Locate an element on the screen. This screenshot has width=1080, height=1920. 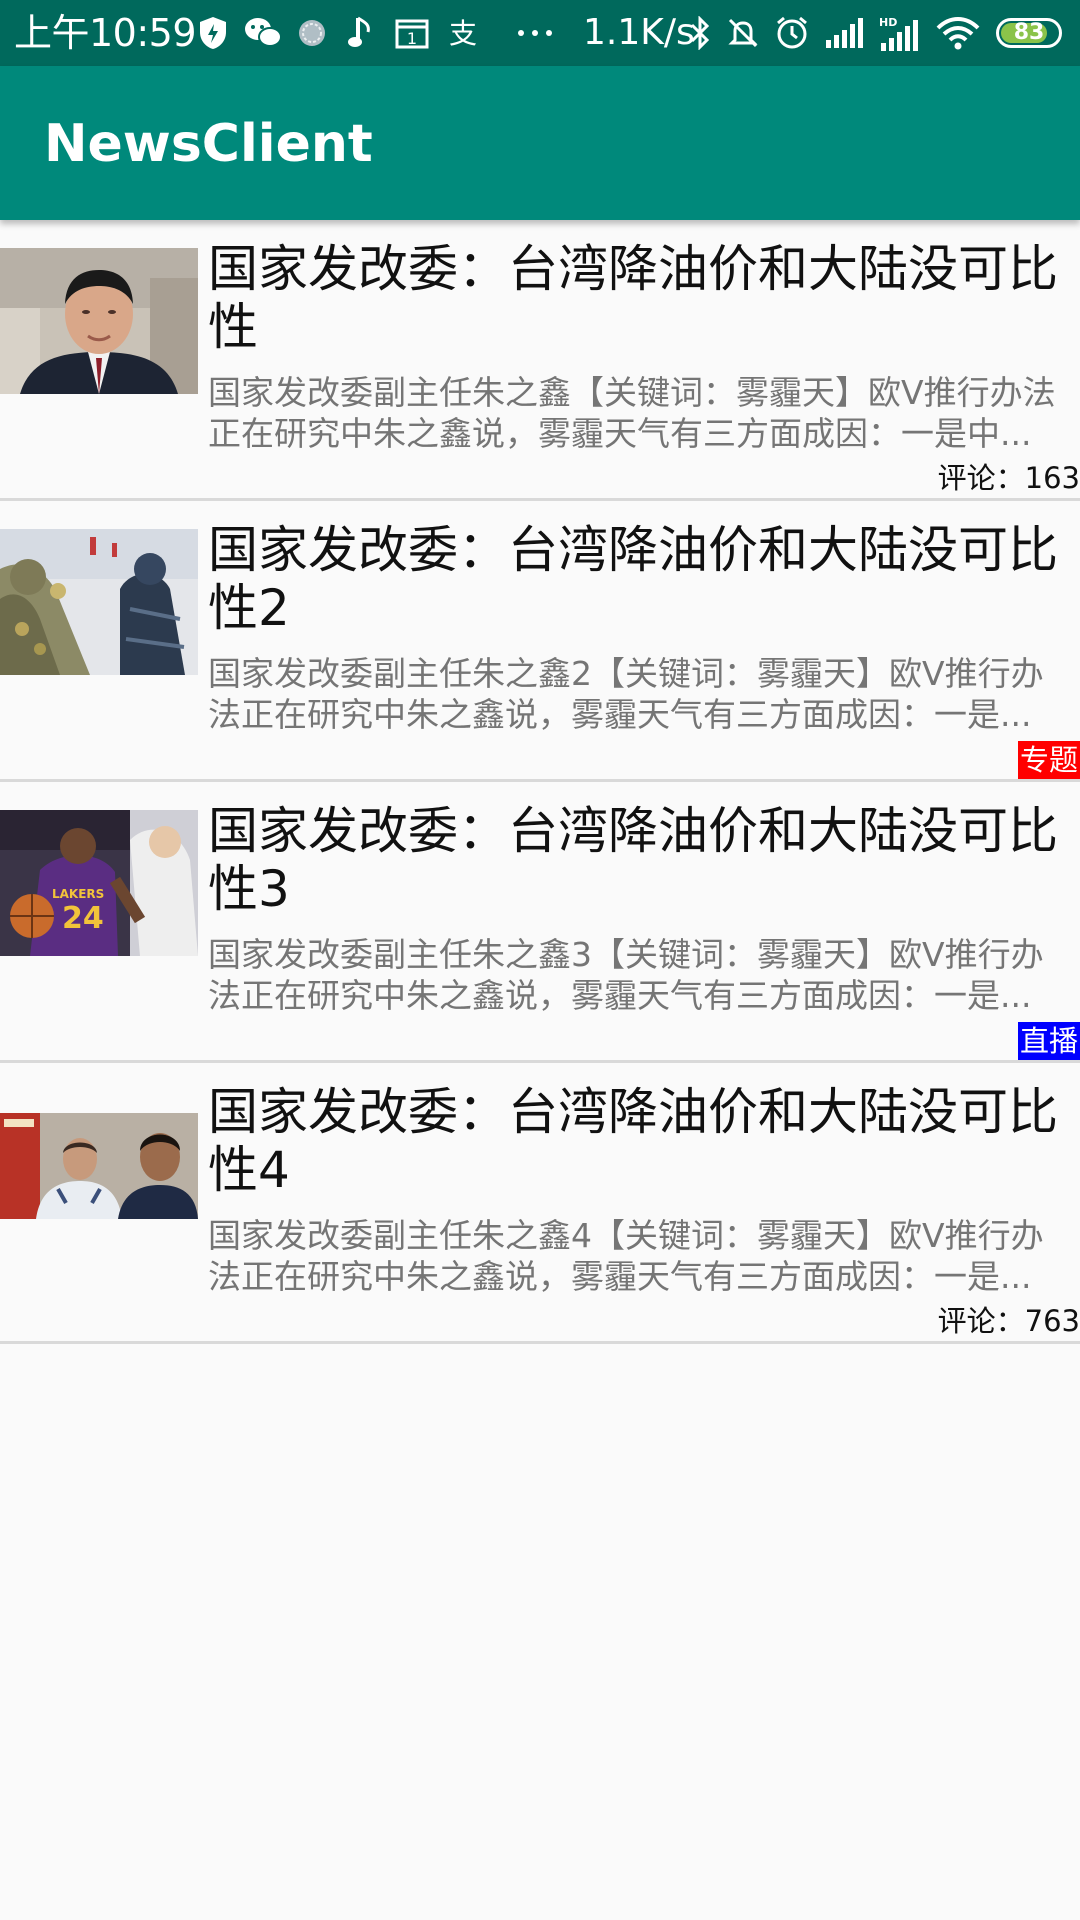
topic-tag: 专题 is located at coordinates (1048, 760).